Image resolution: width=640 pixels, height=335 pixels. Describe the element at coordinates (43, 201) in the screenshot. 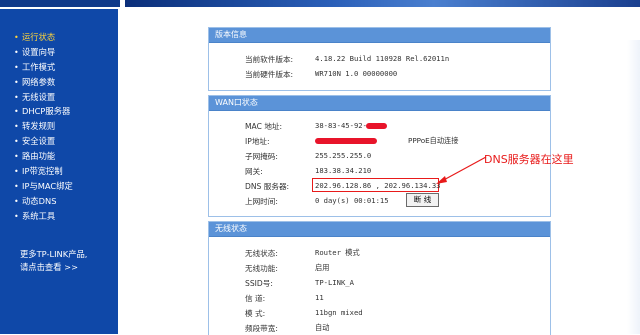

I see `sidebar-item-ddns: 动态DNS` at that location.